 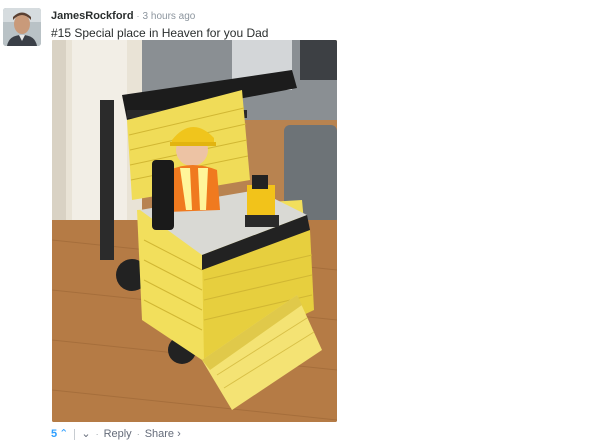 I want to click on avatar, so click(x=22, y=27).